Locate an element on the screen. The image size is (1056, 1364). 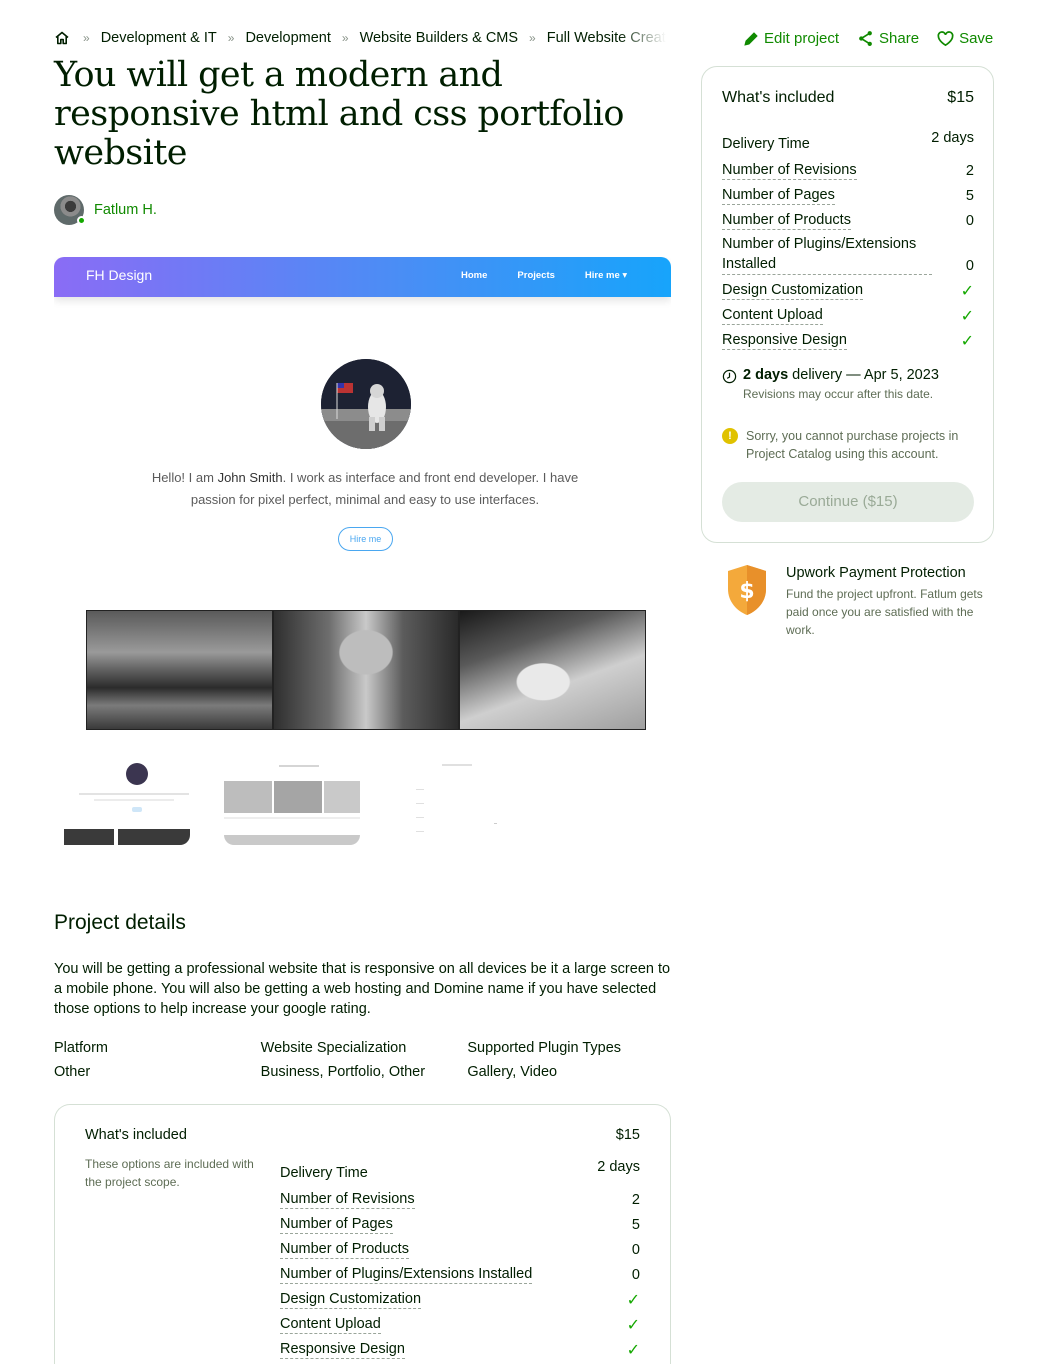
breadcrumb-link: Development & IT is located at coordinates (159, 38).